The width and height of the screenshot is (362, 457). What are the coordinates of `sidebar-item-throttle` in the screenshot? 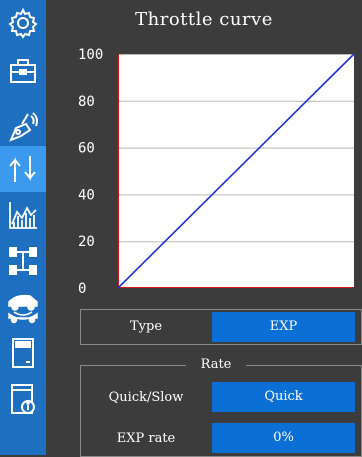 It's located at (23, 169).